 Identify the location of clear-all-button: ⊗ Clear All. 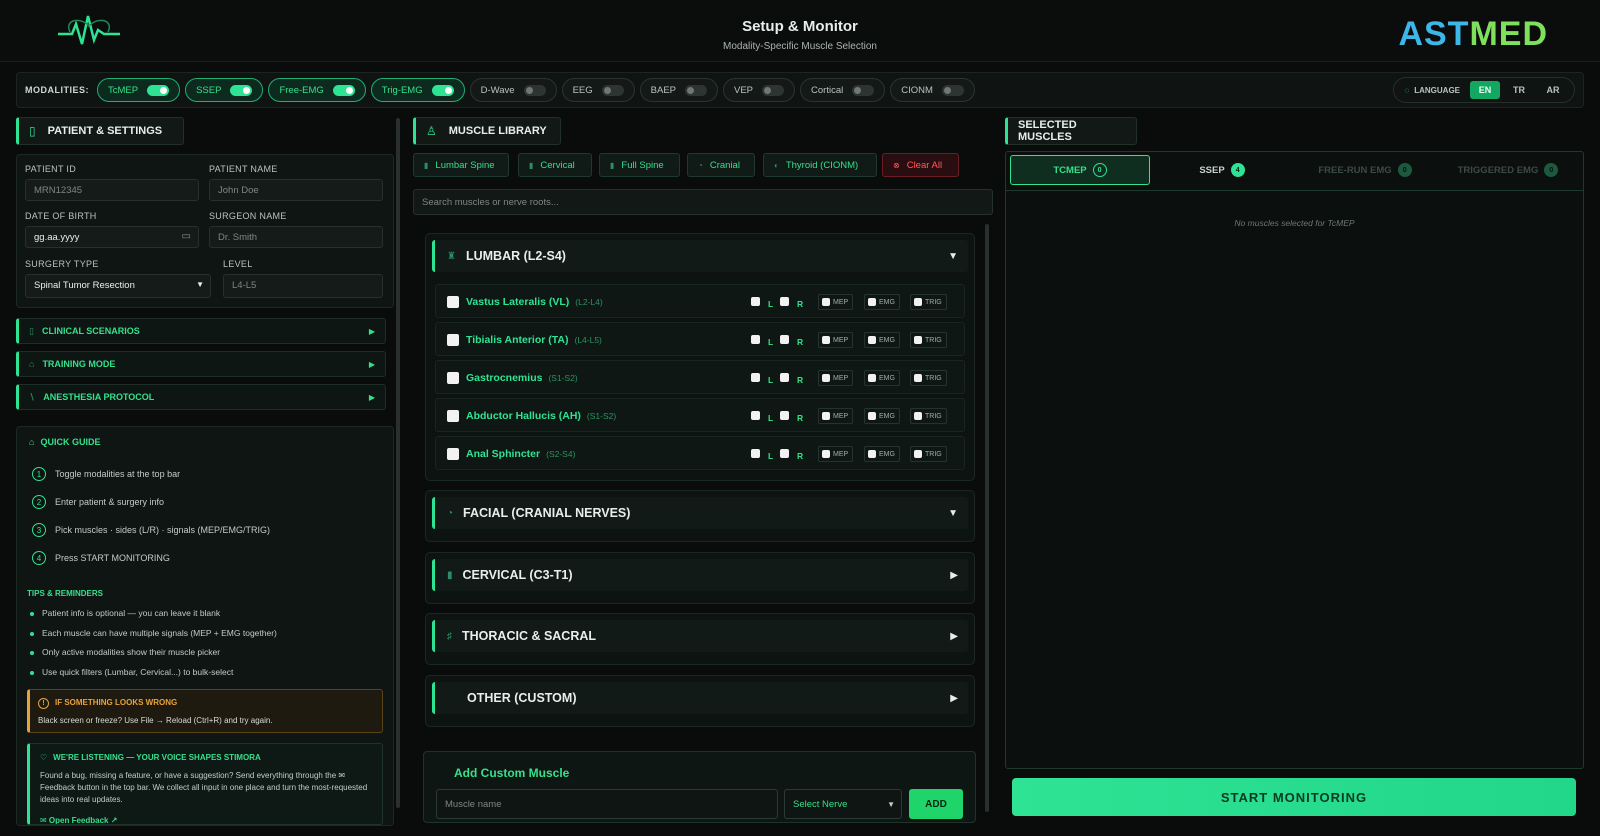
(920, 165).